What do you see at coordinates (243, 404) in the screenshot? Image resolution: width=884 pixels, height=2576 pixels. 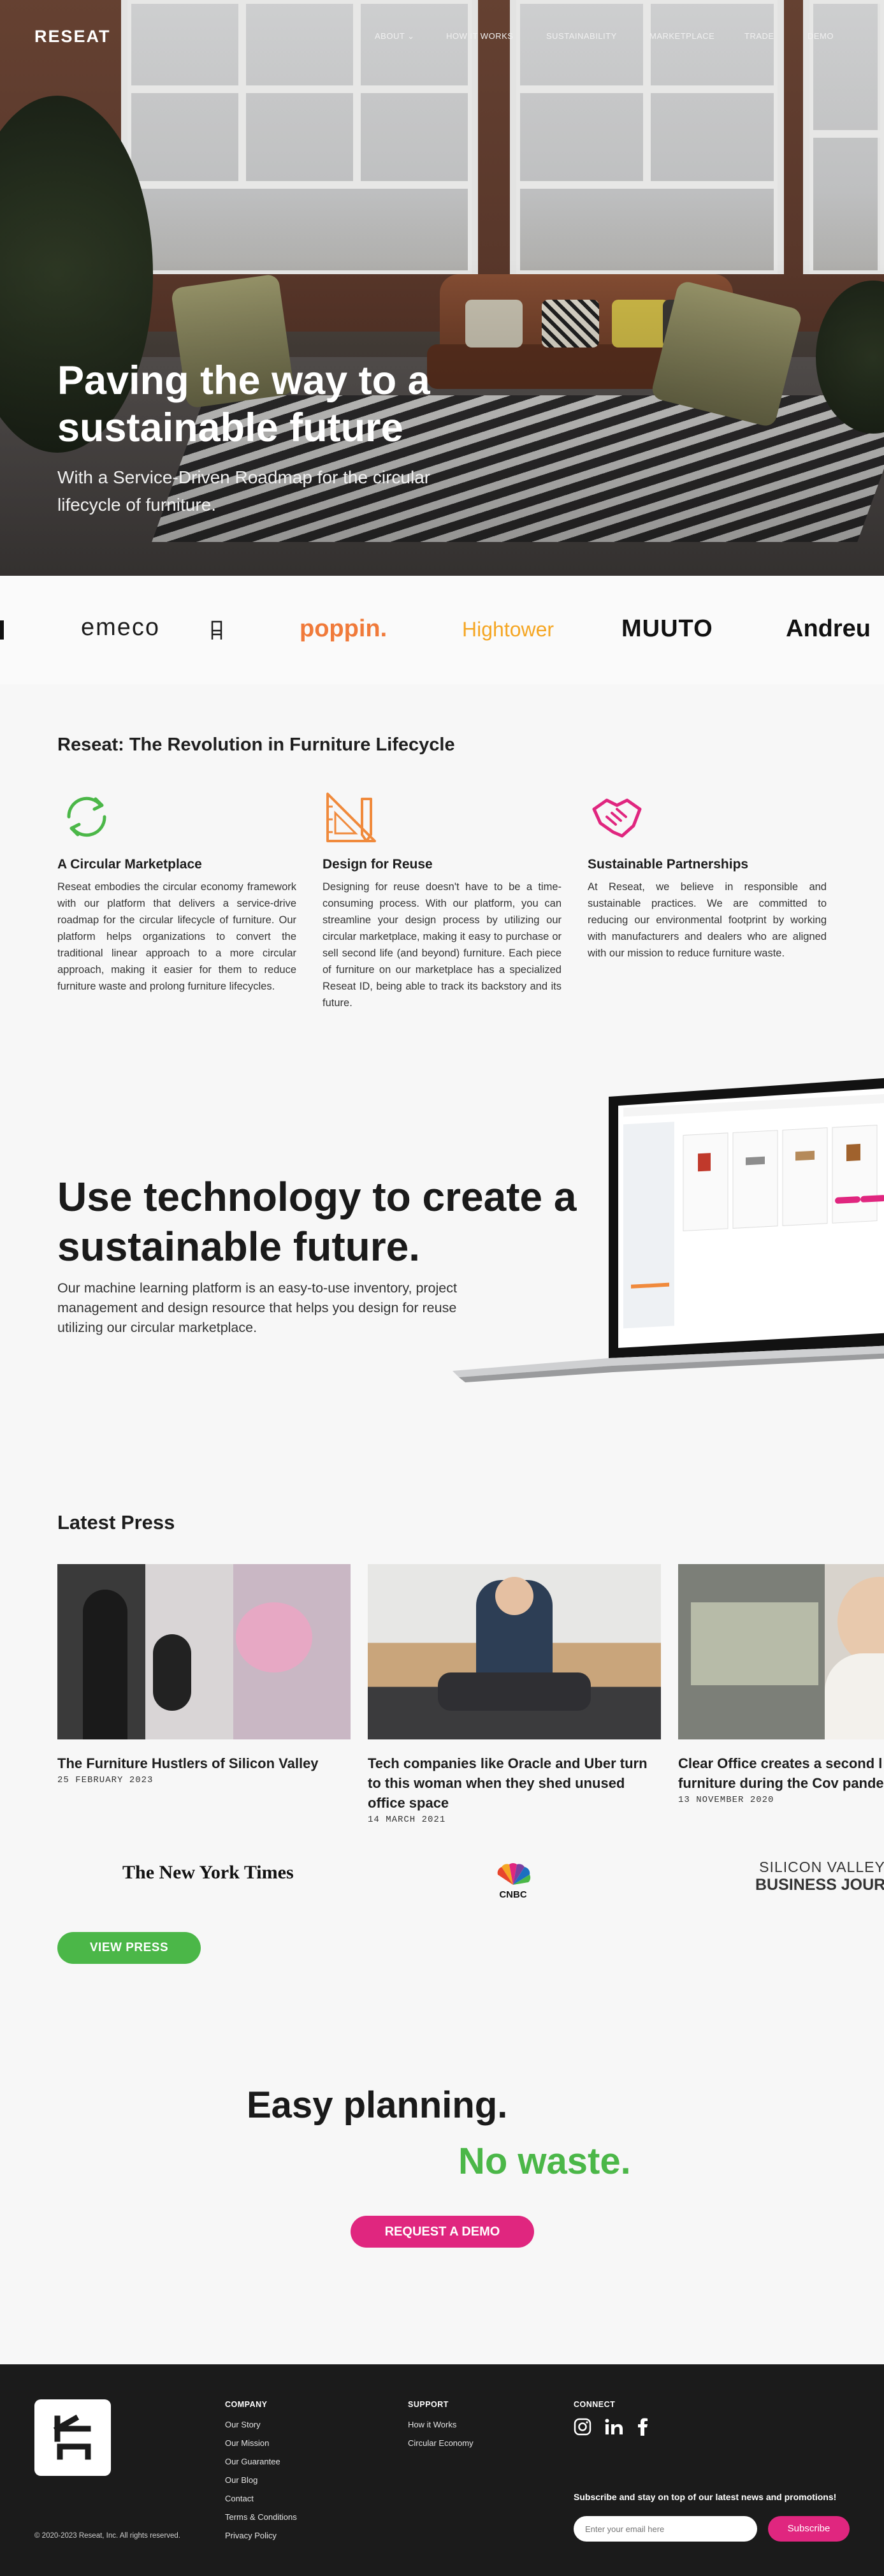 I see `hero-title: Paving the way to a sustainable future` at bounding box center [243, 404].